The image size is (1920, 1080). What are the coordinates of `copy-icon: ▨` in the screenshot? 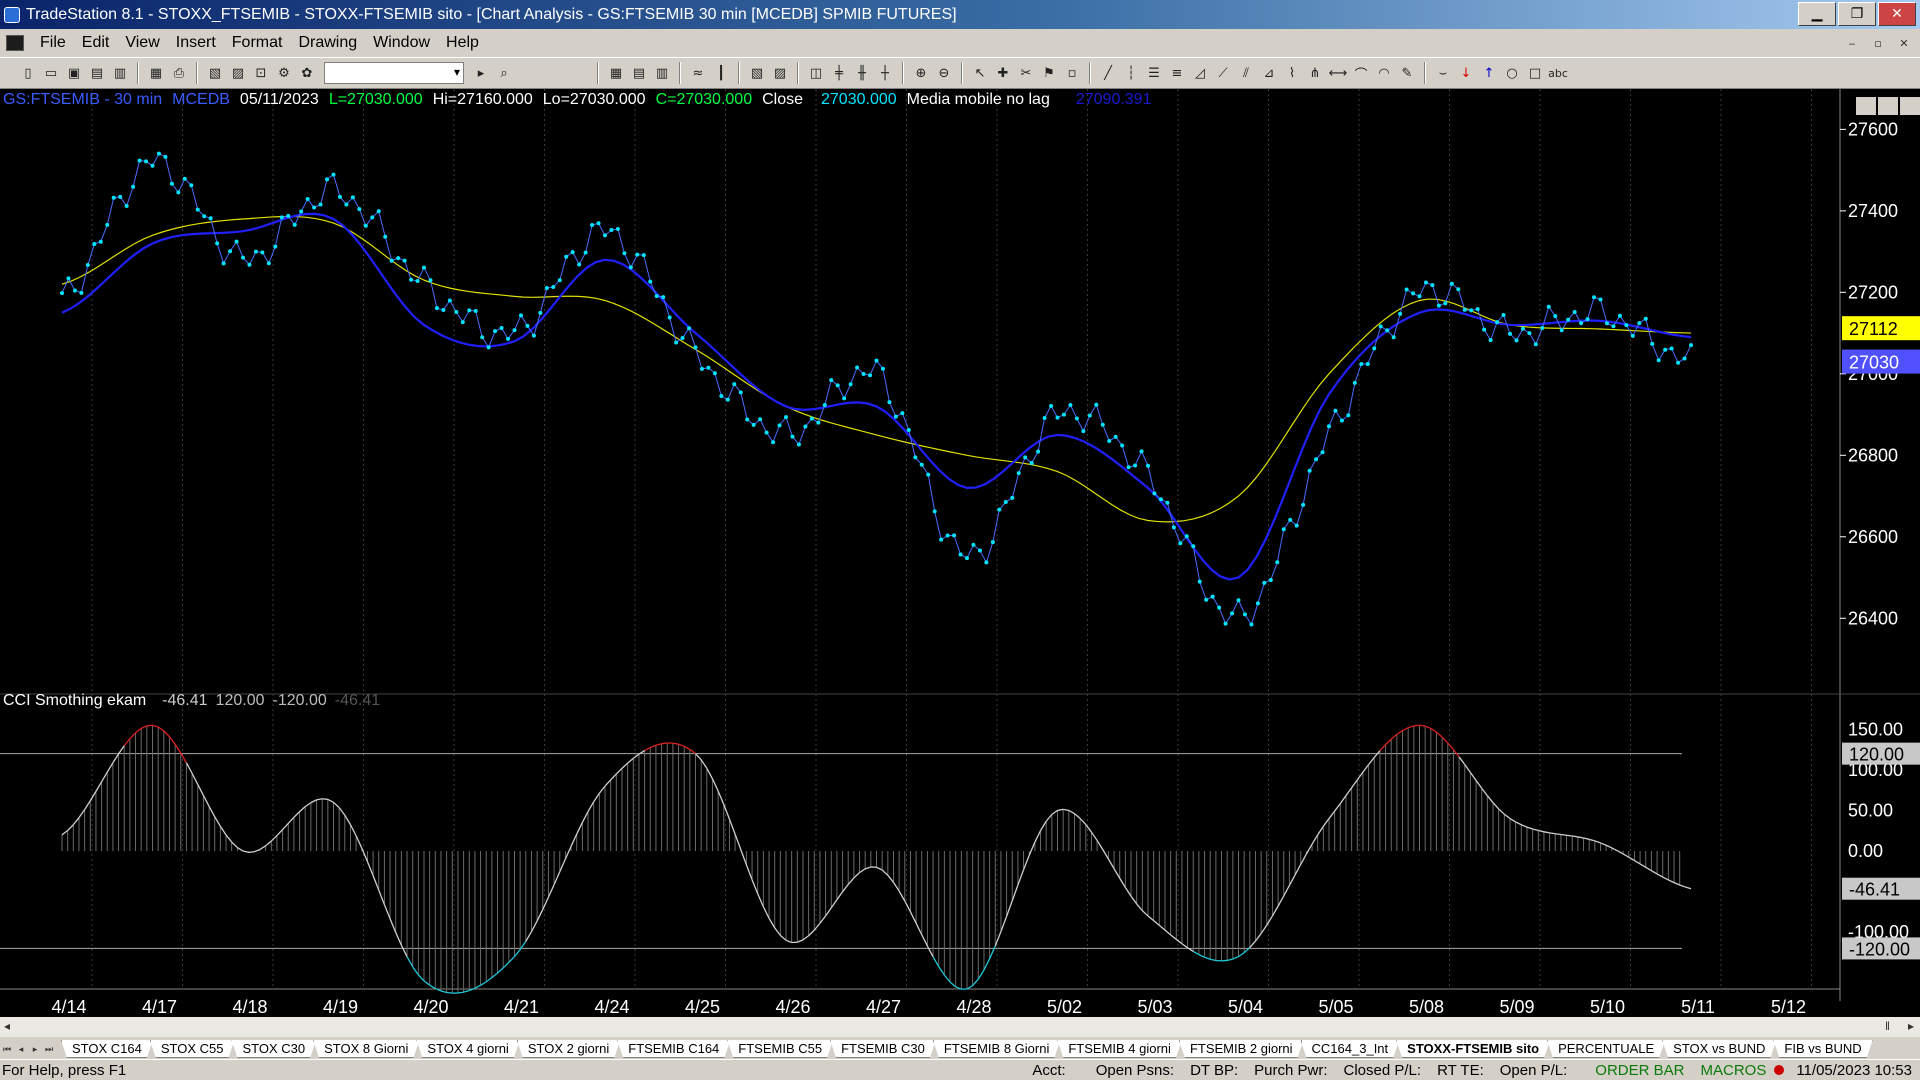 It's located at (238, 73).